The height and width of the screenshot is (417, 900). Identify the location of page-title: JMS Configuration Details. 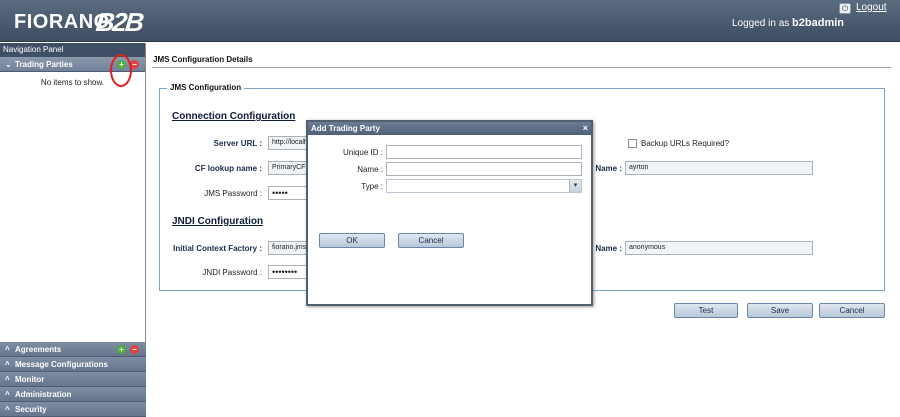
(203, 59).